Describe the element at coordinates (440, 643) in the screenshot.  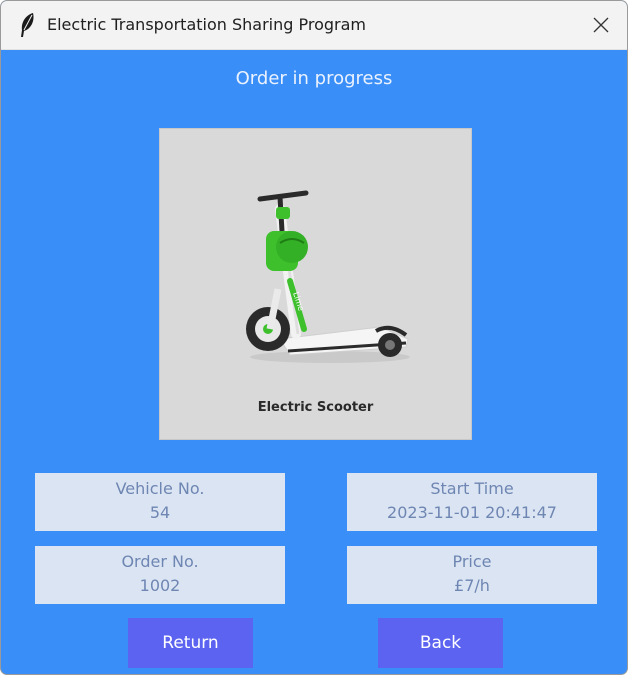
I see `back-button: Back` at that location.